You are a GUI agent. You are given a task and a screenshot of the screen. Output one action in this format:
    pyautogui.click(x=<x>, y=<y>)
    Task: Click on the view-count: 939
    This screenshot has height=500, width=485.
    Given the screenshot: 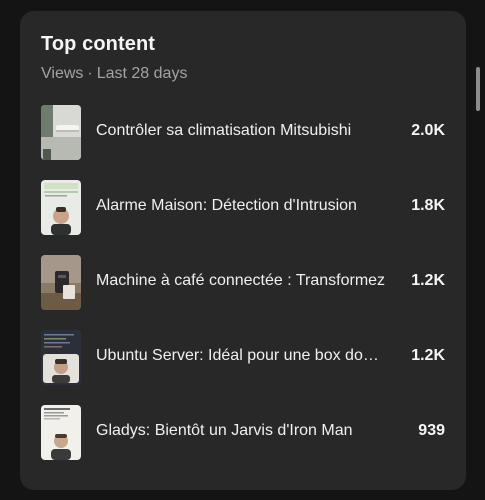 What is the action you would take?
    pyautogui.click(x=431, y=430)
    